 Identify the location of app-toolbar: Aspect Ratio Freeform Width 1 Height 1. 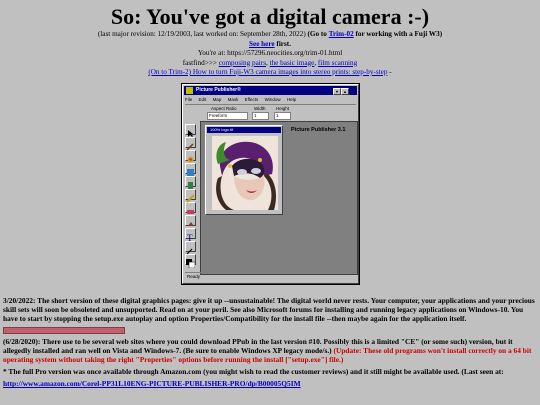
(270, 112).